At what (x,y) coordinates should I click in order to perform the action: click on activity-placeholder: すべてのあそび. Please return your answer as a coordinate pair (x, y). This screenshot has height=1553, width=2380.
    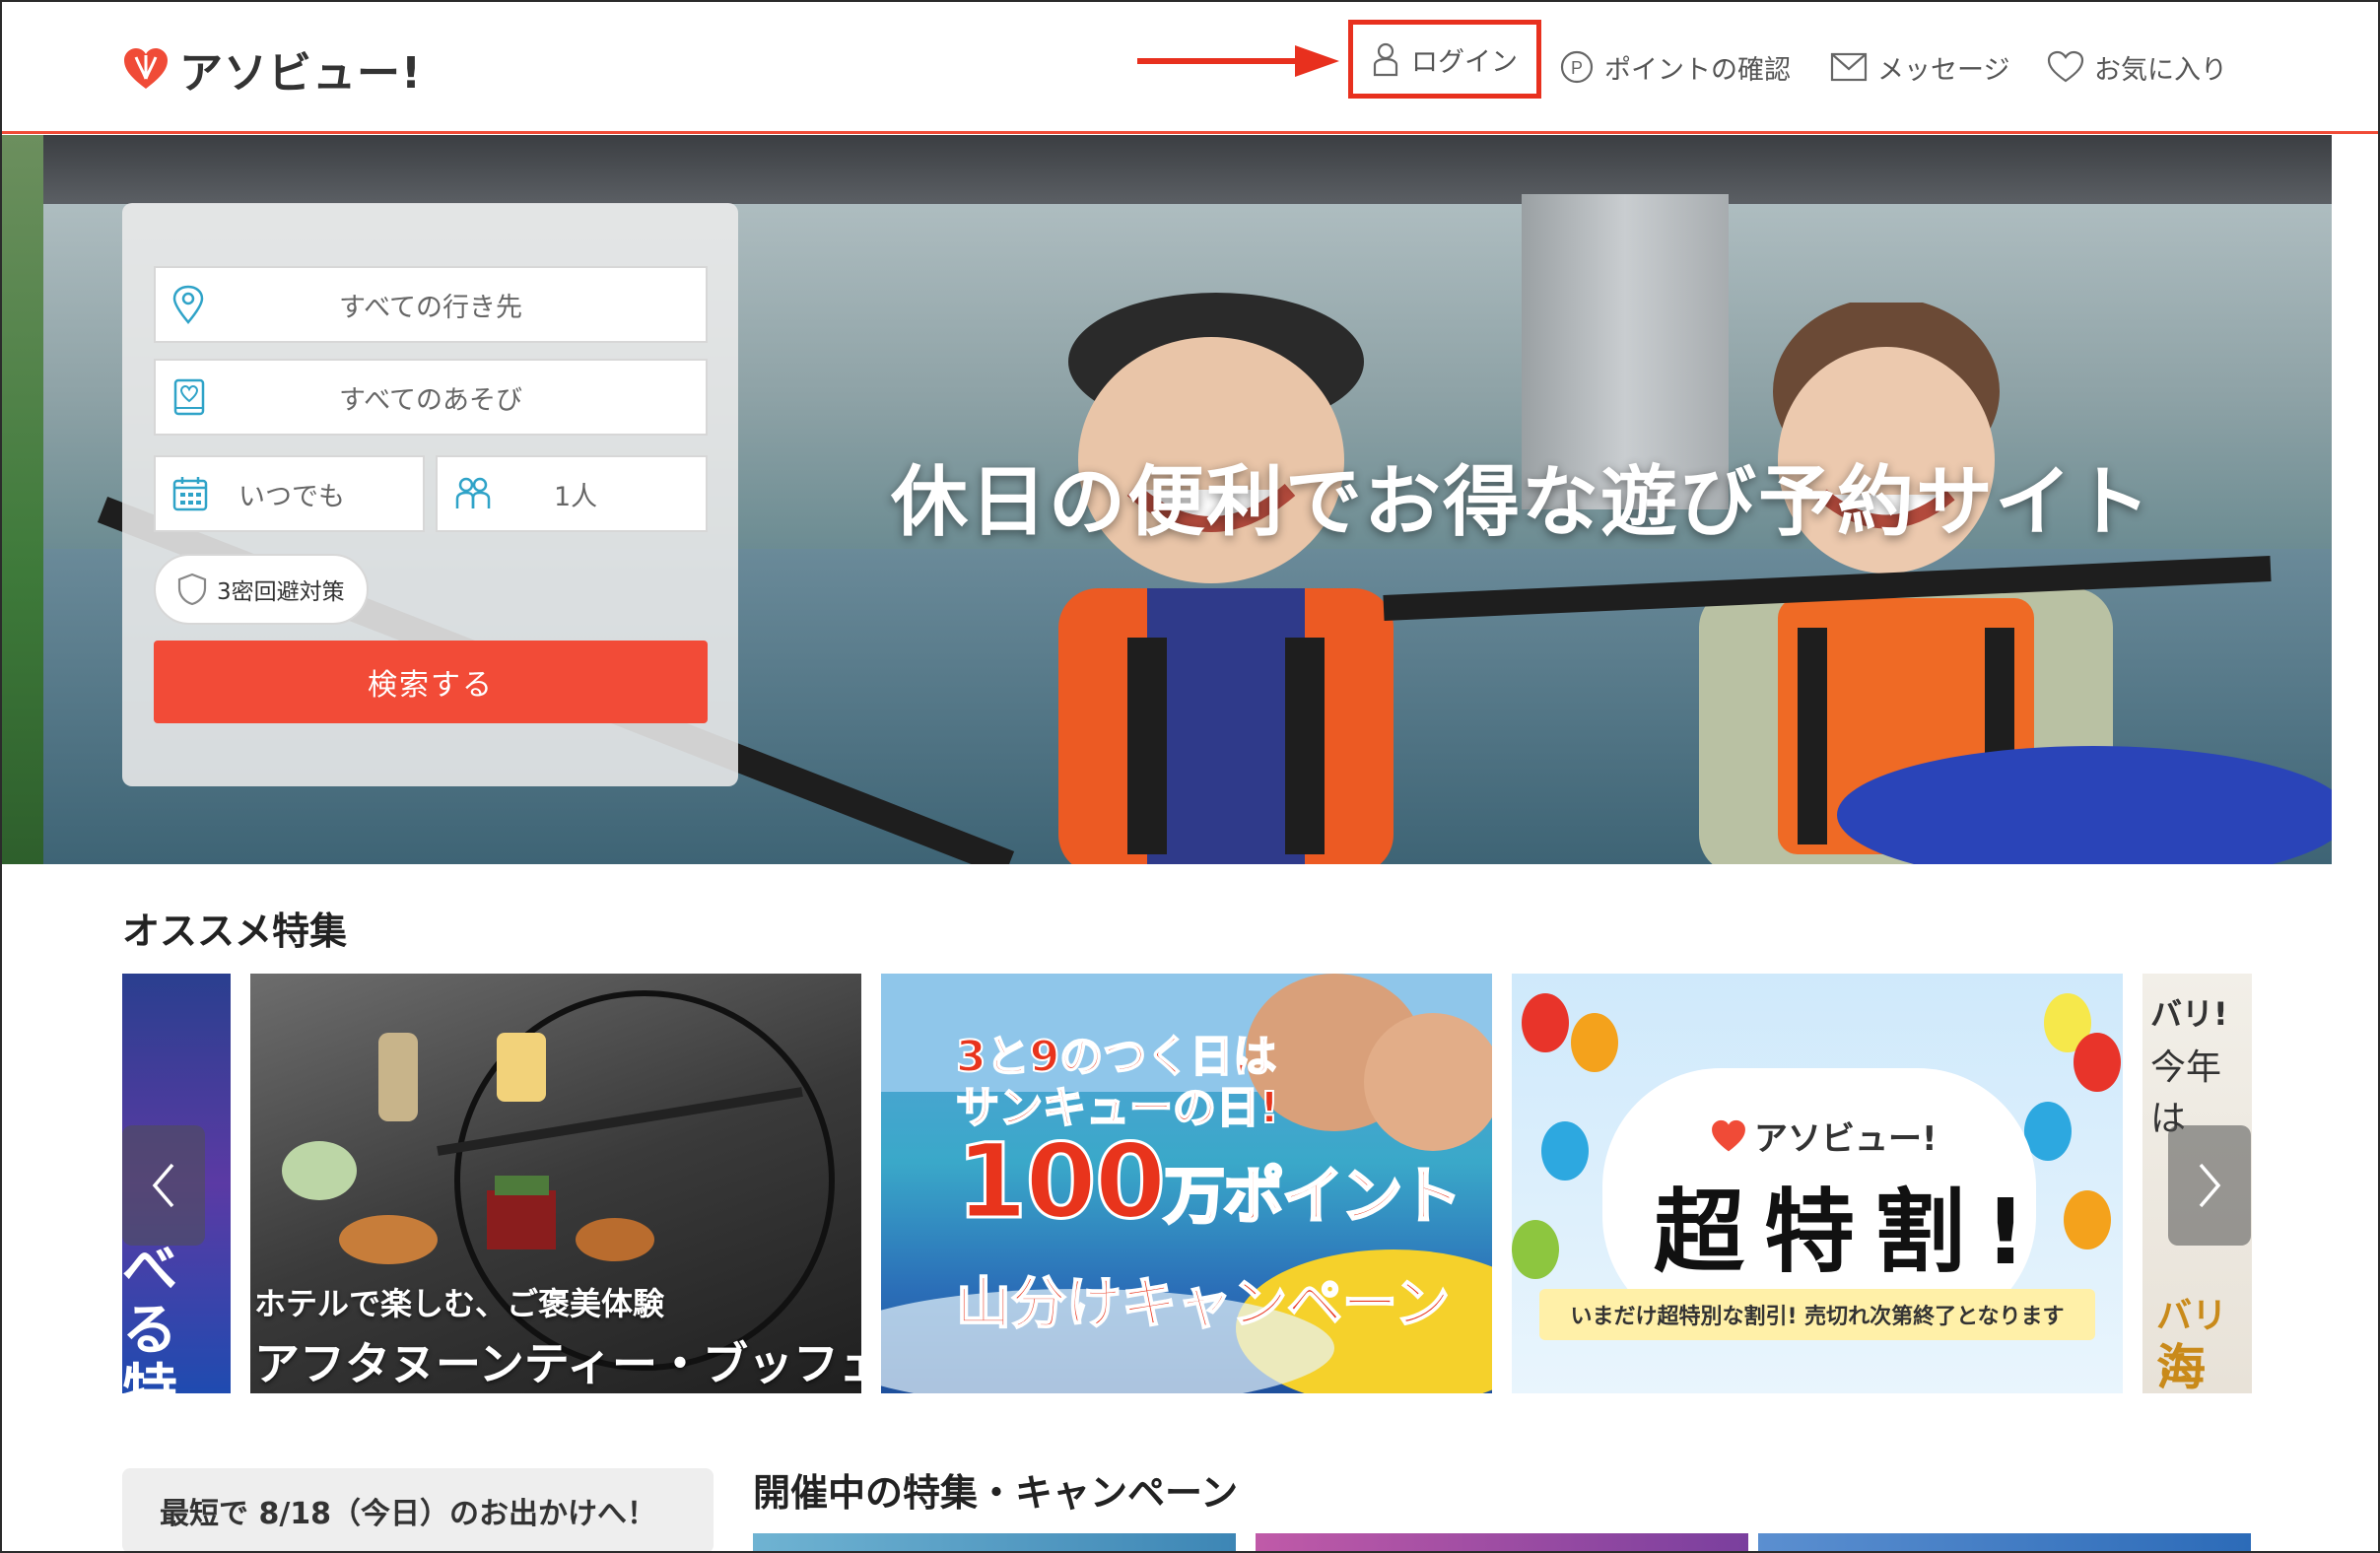
    Looking at the image, I should click on (430, 400).